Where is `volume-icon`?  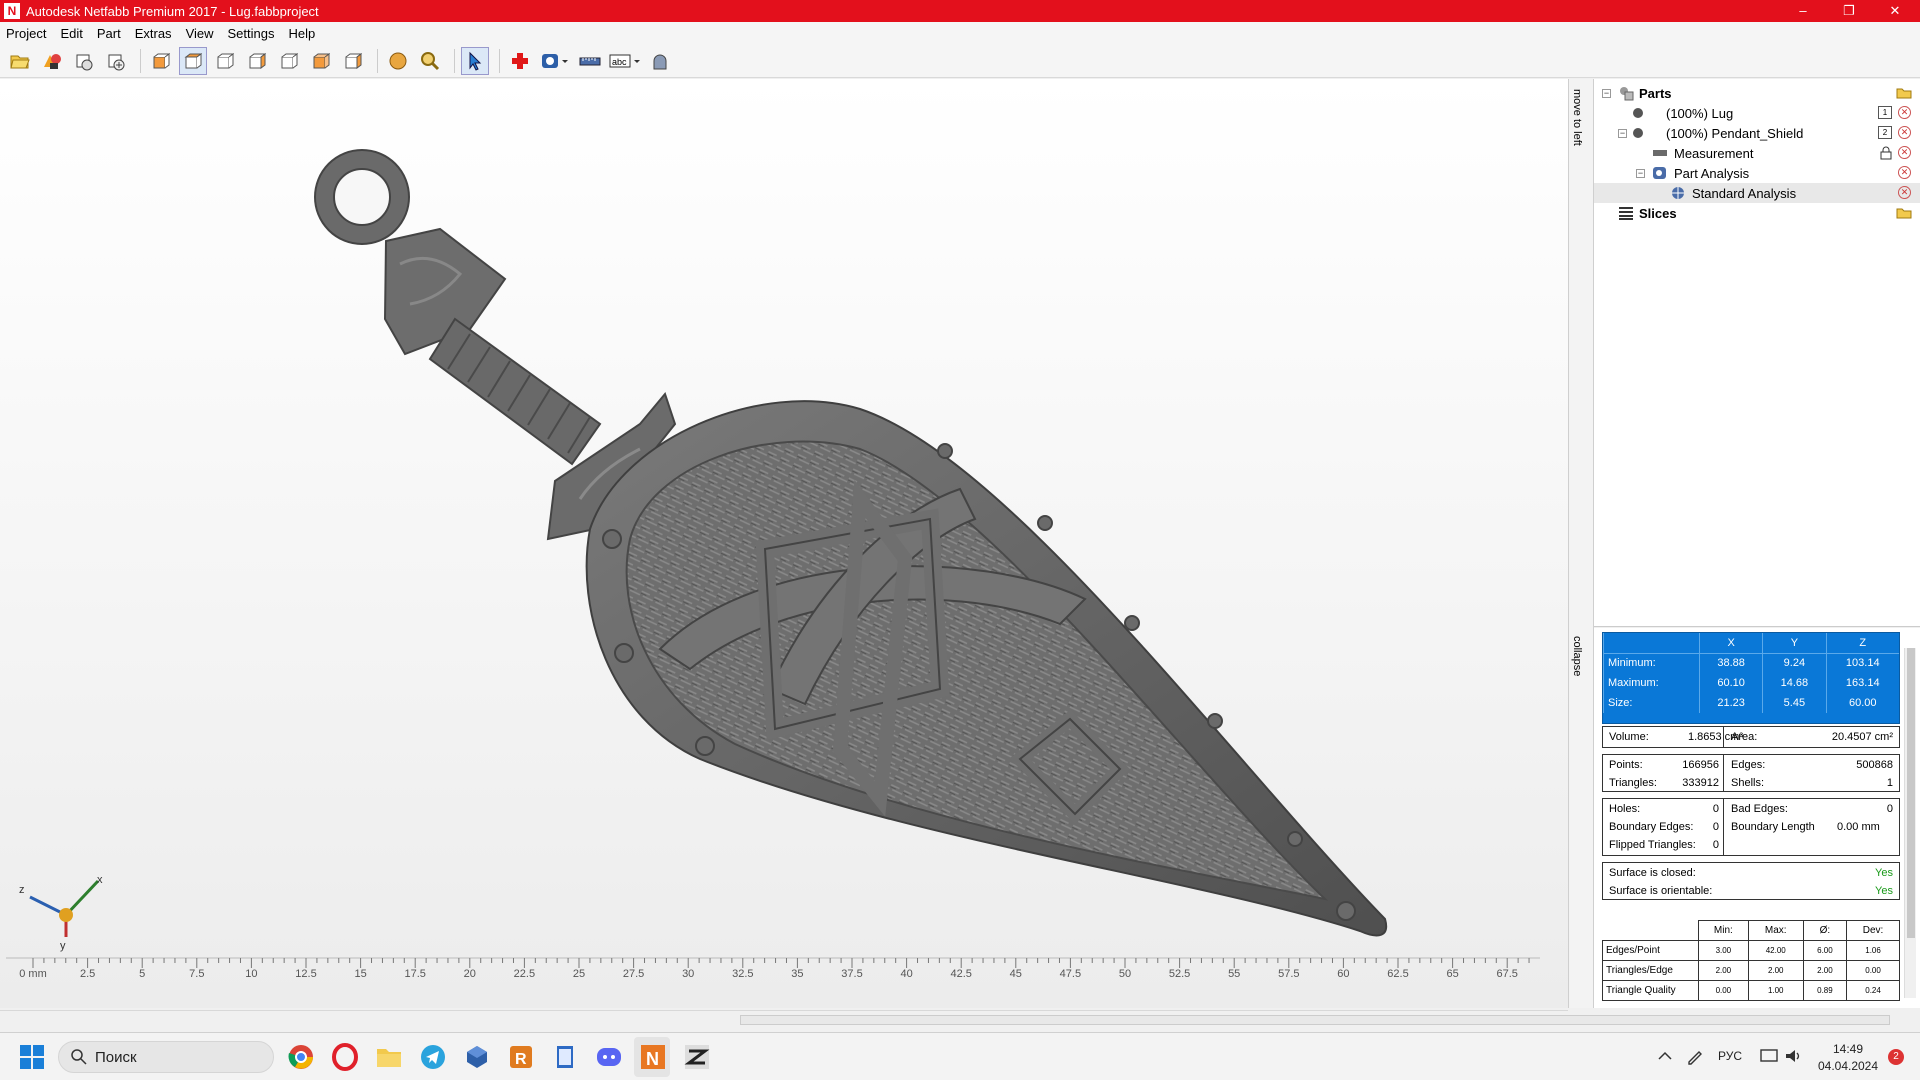
volume-icon is located at coordinates (1793, 1056).